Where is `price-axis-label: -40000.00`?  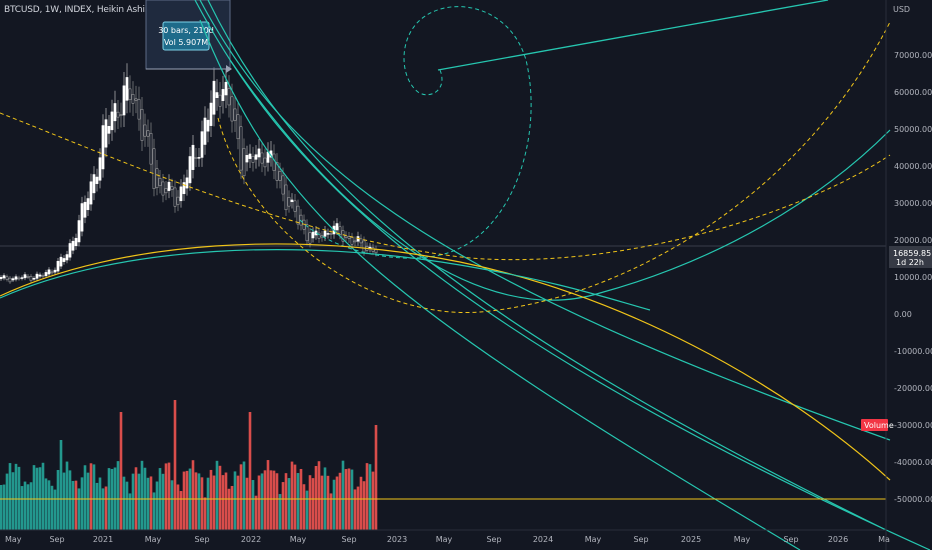 price-axis-label: -40000.00 is located at coordinates (913, 462).